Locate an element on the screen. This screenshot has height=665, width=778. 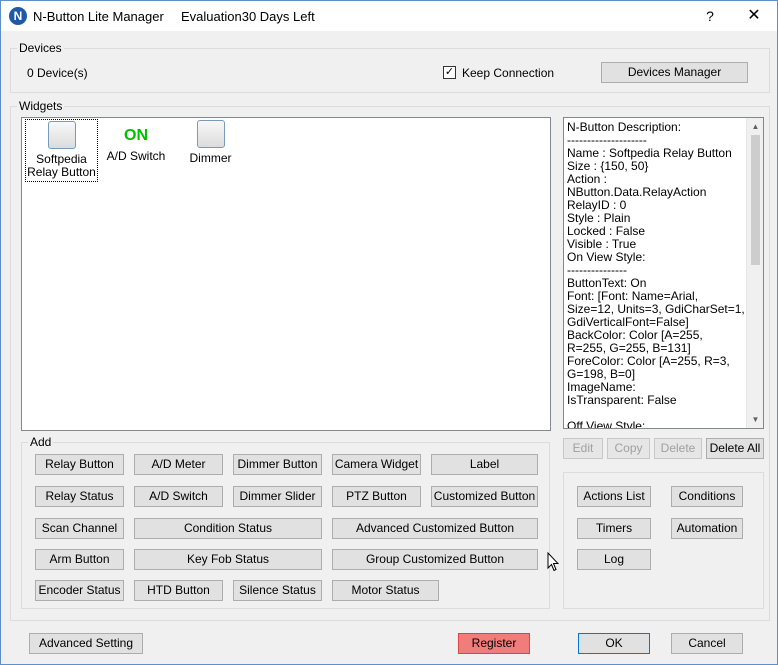
add-group-customized-button: Group Customized Button is located at coordinates (435, 559).